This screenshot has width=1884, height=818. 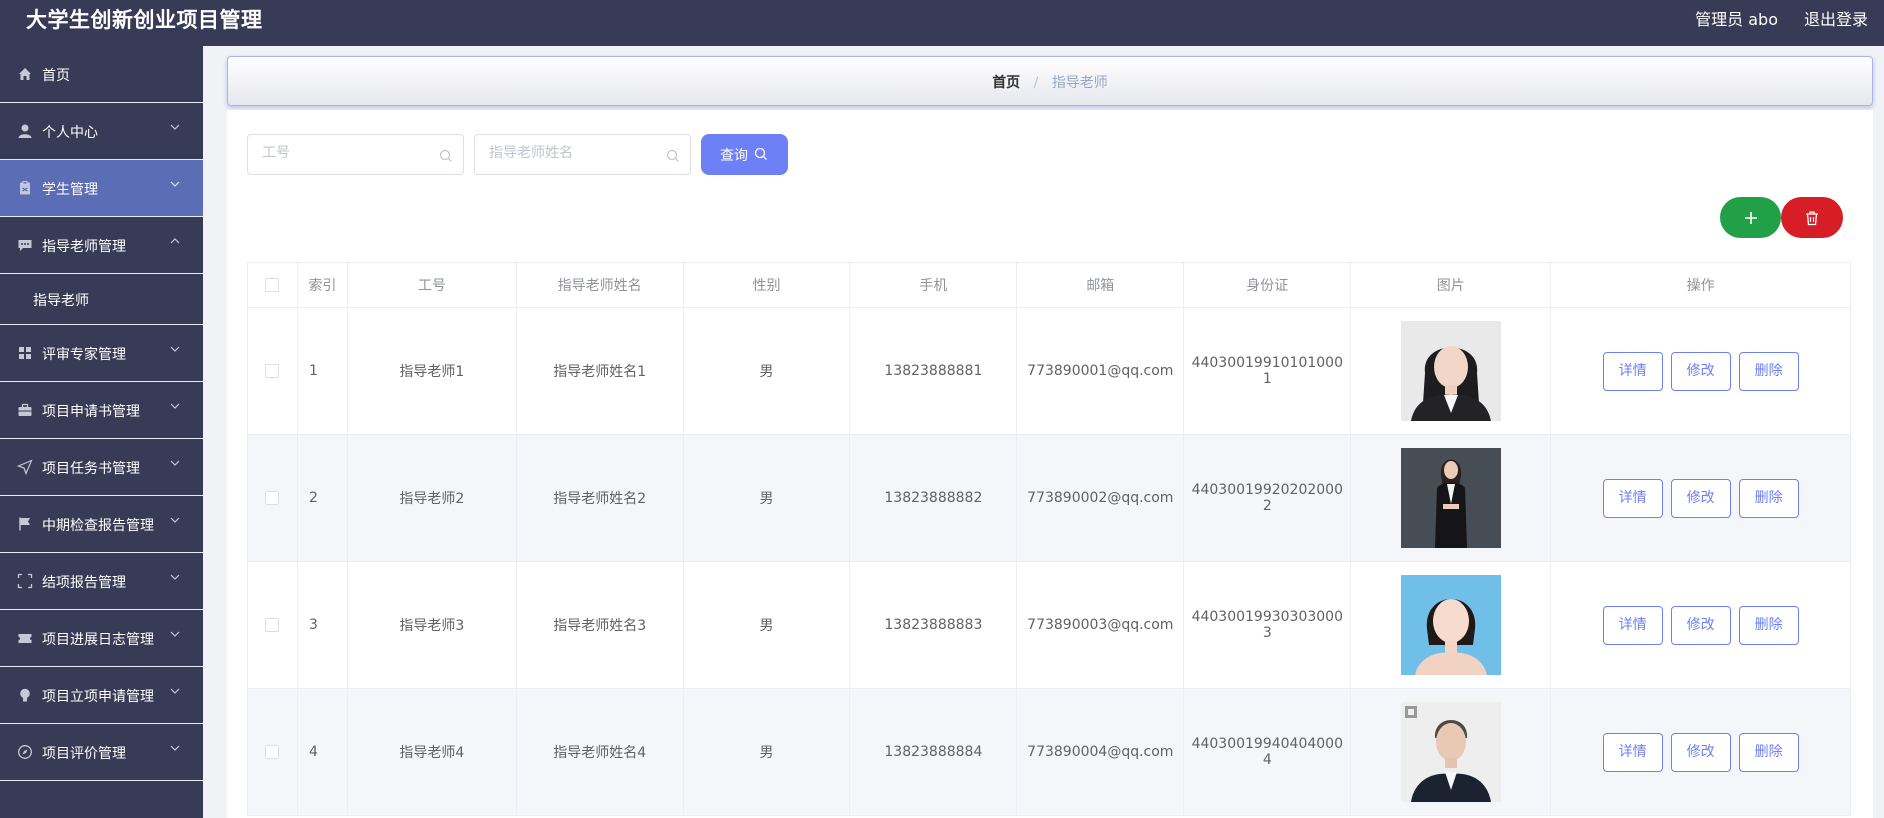 What do you see at coordinates (25, 638) in the screenshot?
I see `ticket-icon` at bounding box center [25, 638].